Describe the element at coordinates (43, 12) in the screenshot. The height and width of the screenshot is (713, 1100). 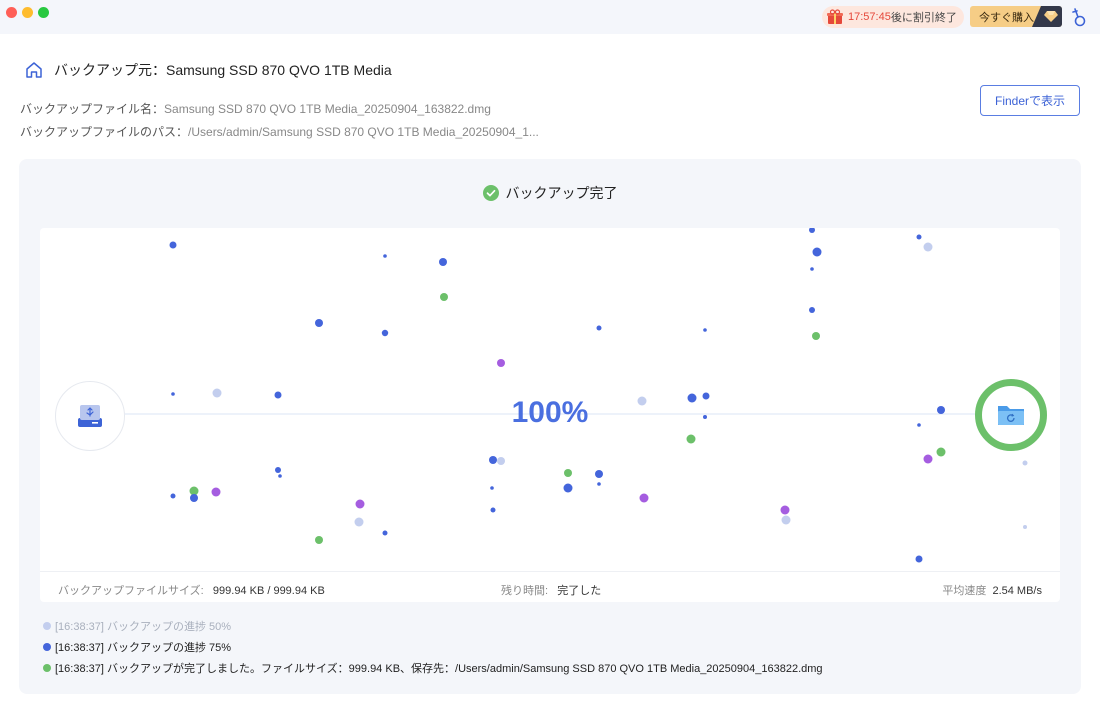
I see `window-zoom-button` at that location.